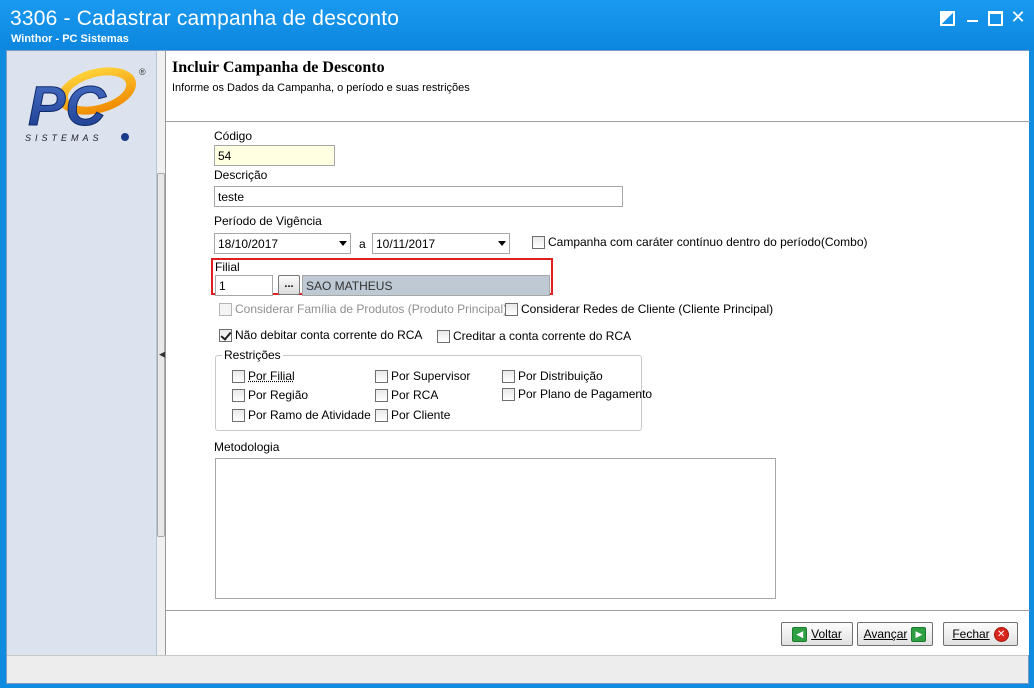  I want to click on periodo-end-date: 10/11/2017, so click(441, 243).